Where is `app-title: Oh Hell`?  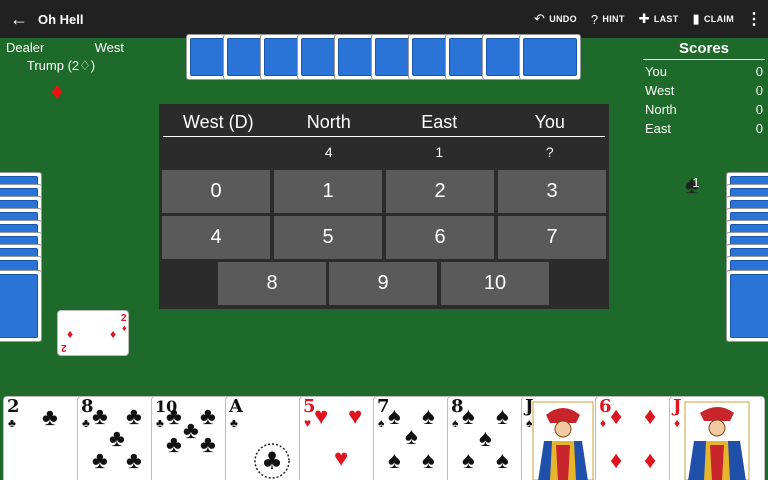 app-title: Oh Hell is located at coordinates (61, 19).